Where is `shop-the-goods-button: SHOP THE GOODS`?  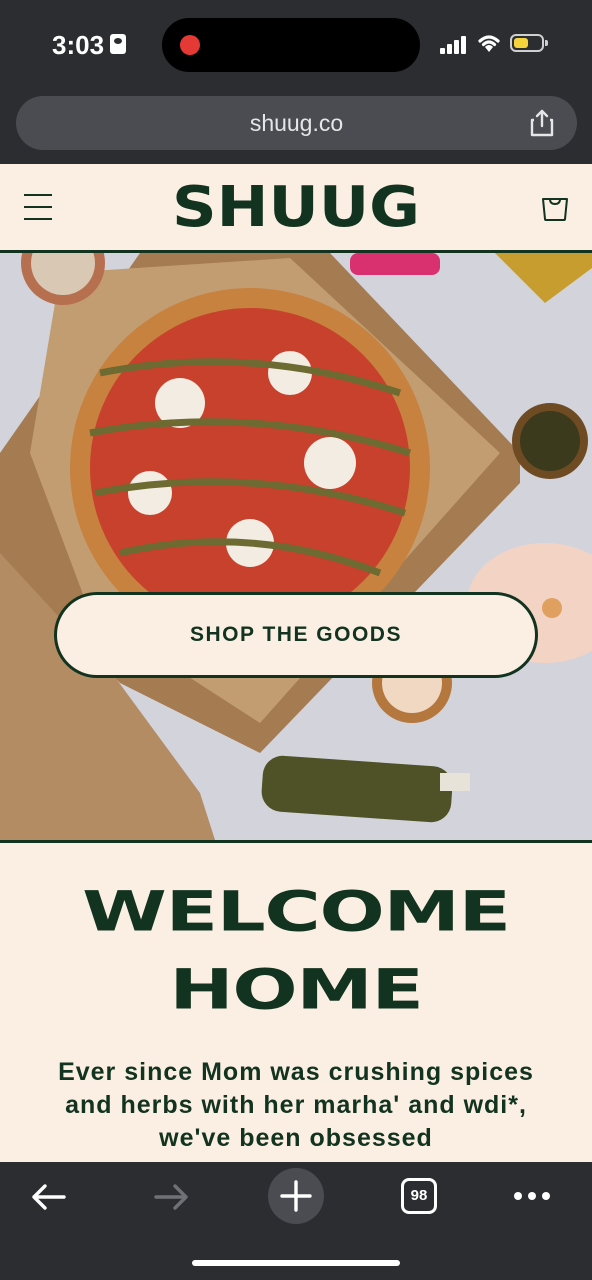 shop-the-goods-button: SHOP THE GOODS is located at coordinates (296, 635).